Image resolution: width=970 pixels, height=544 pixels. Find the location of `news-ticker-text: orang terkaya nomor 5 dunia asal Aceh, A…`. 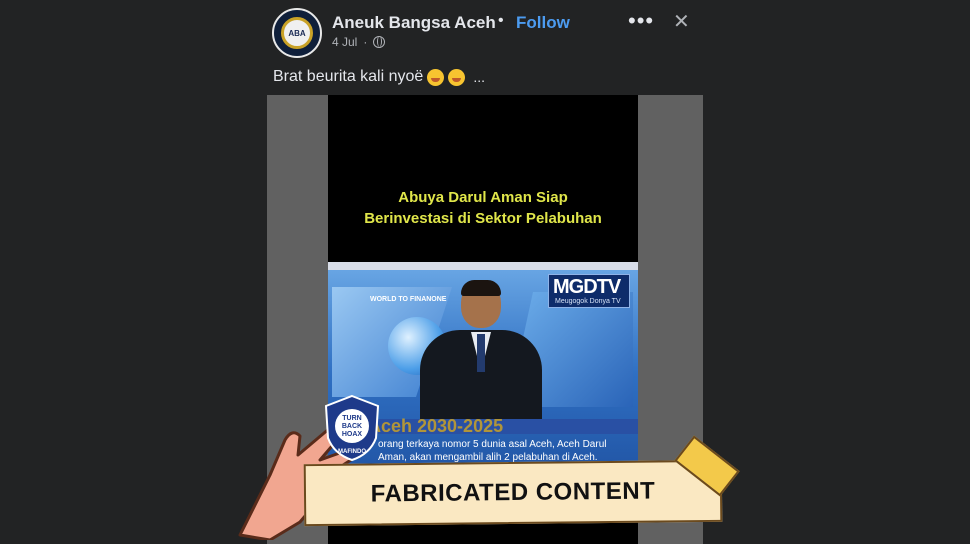

news-ticker-text: orang terkaya nomor 5 dunia asal Aceh, A… is located at coordinates (492, 451).